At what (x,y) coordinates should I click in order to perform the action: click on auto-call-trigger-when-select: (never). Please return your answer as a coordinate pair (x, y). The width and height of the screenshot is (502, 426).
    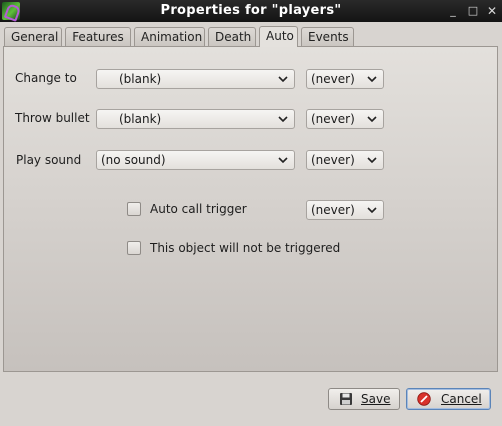
    Looking at the image, I should click on (345, 210).